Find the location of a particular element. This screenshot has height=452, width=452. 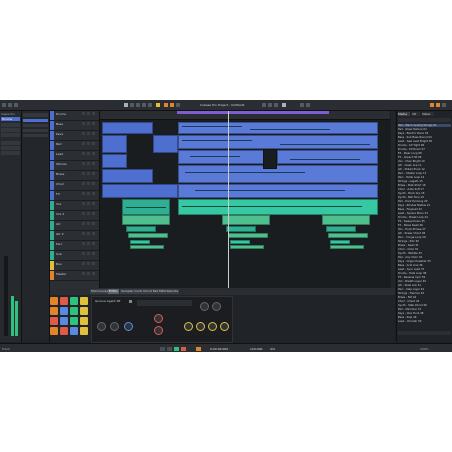

inspector-eq is located at coordinates (10, 153).